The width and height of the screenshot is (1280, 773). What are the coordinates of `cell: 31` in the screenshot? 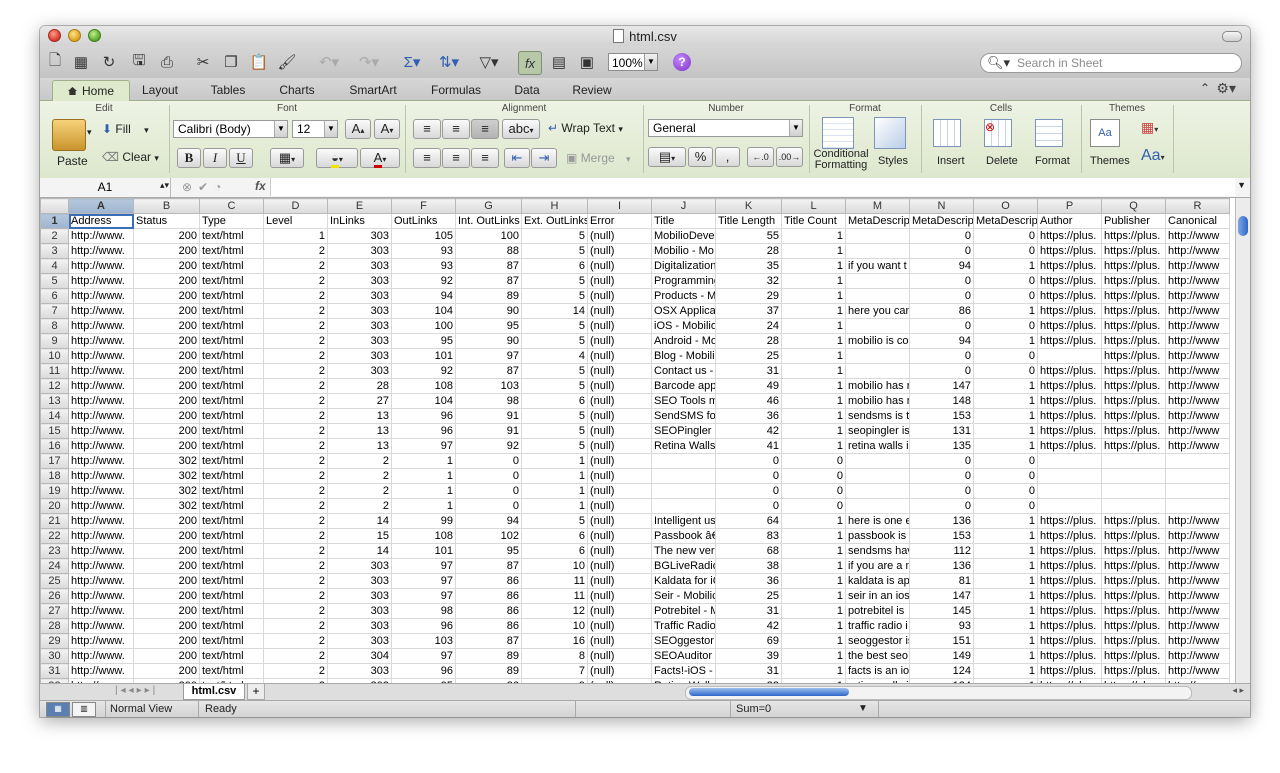 It's located at (748, 671).